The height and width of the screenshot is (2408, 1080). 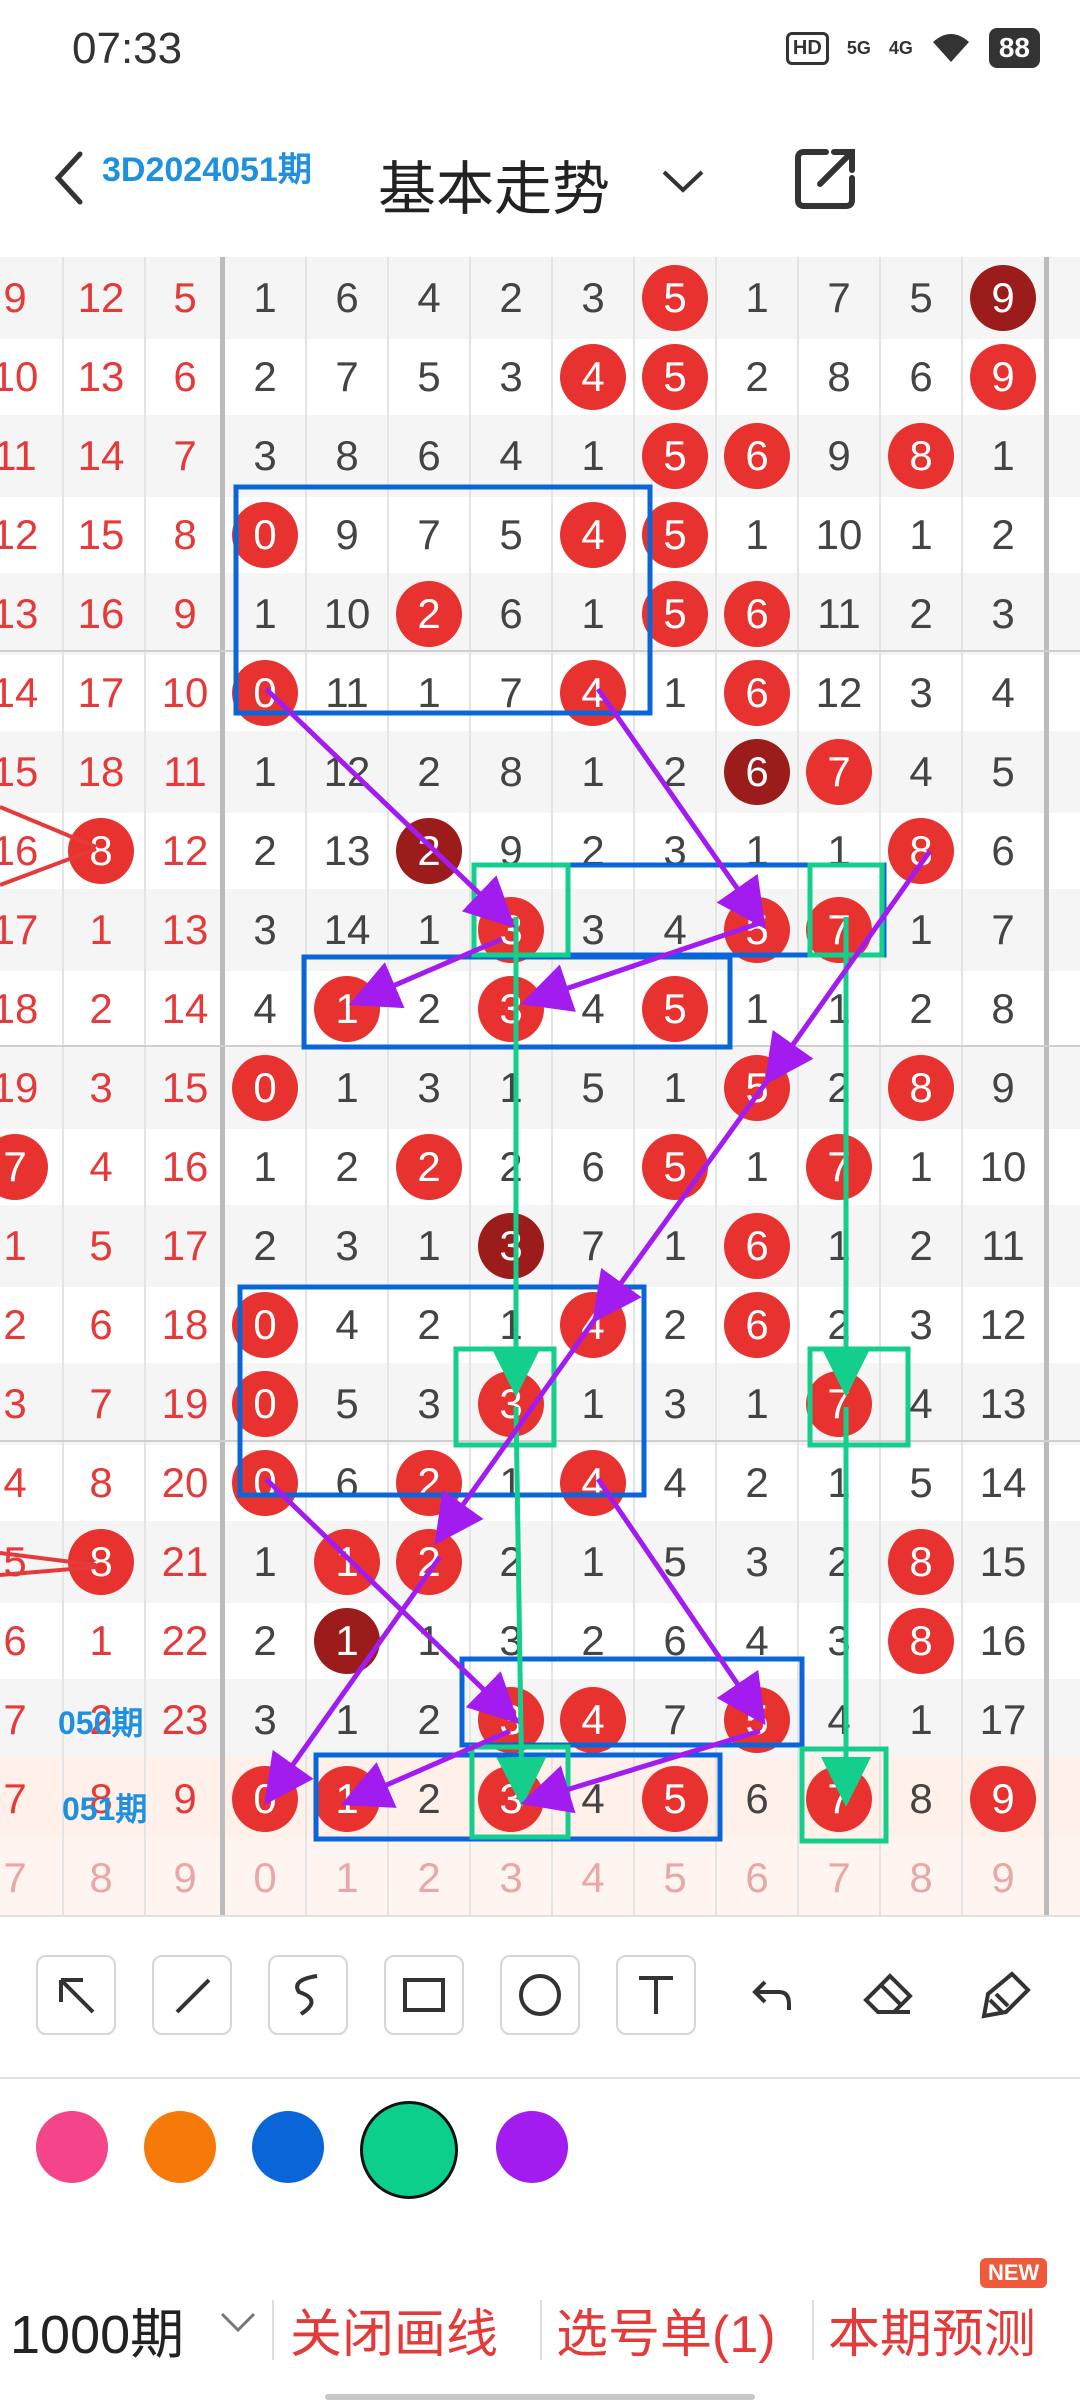 What do you see at coordinates (1003, 377) in the screenshot?
I see `drawn-number-ball: 9` at bounding box center [1003, 377].